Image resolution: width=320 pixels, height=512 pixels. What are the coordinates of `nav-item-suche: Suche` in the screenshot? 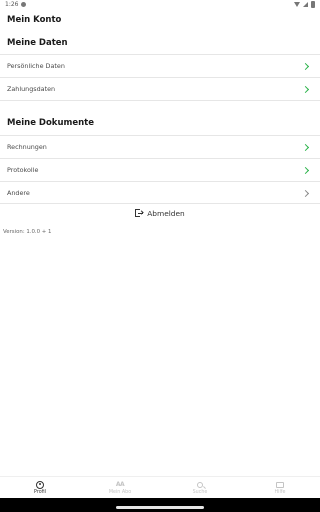 It's located at (200, 487).